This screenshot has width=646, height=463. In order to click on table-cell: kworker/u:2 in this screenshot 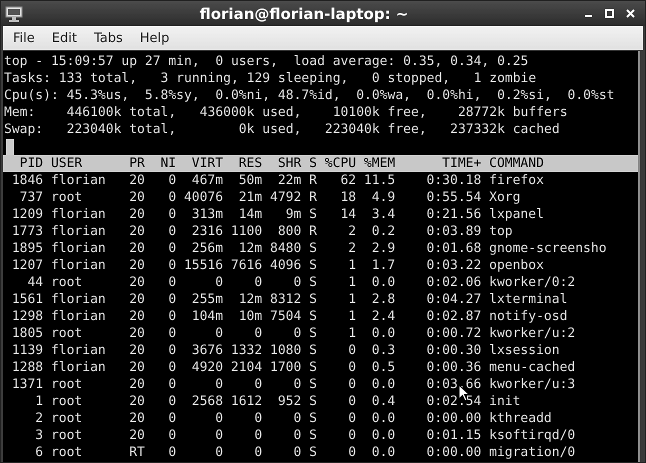, I will do `click(532, 333)`.